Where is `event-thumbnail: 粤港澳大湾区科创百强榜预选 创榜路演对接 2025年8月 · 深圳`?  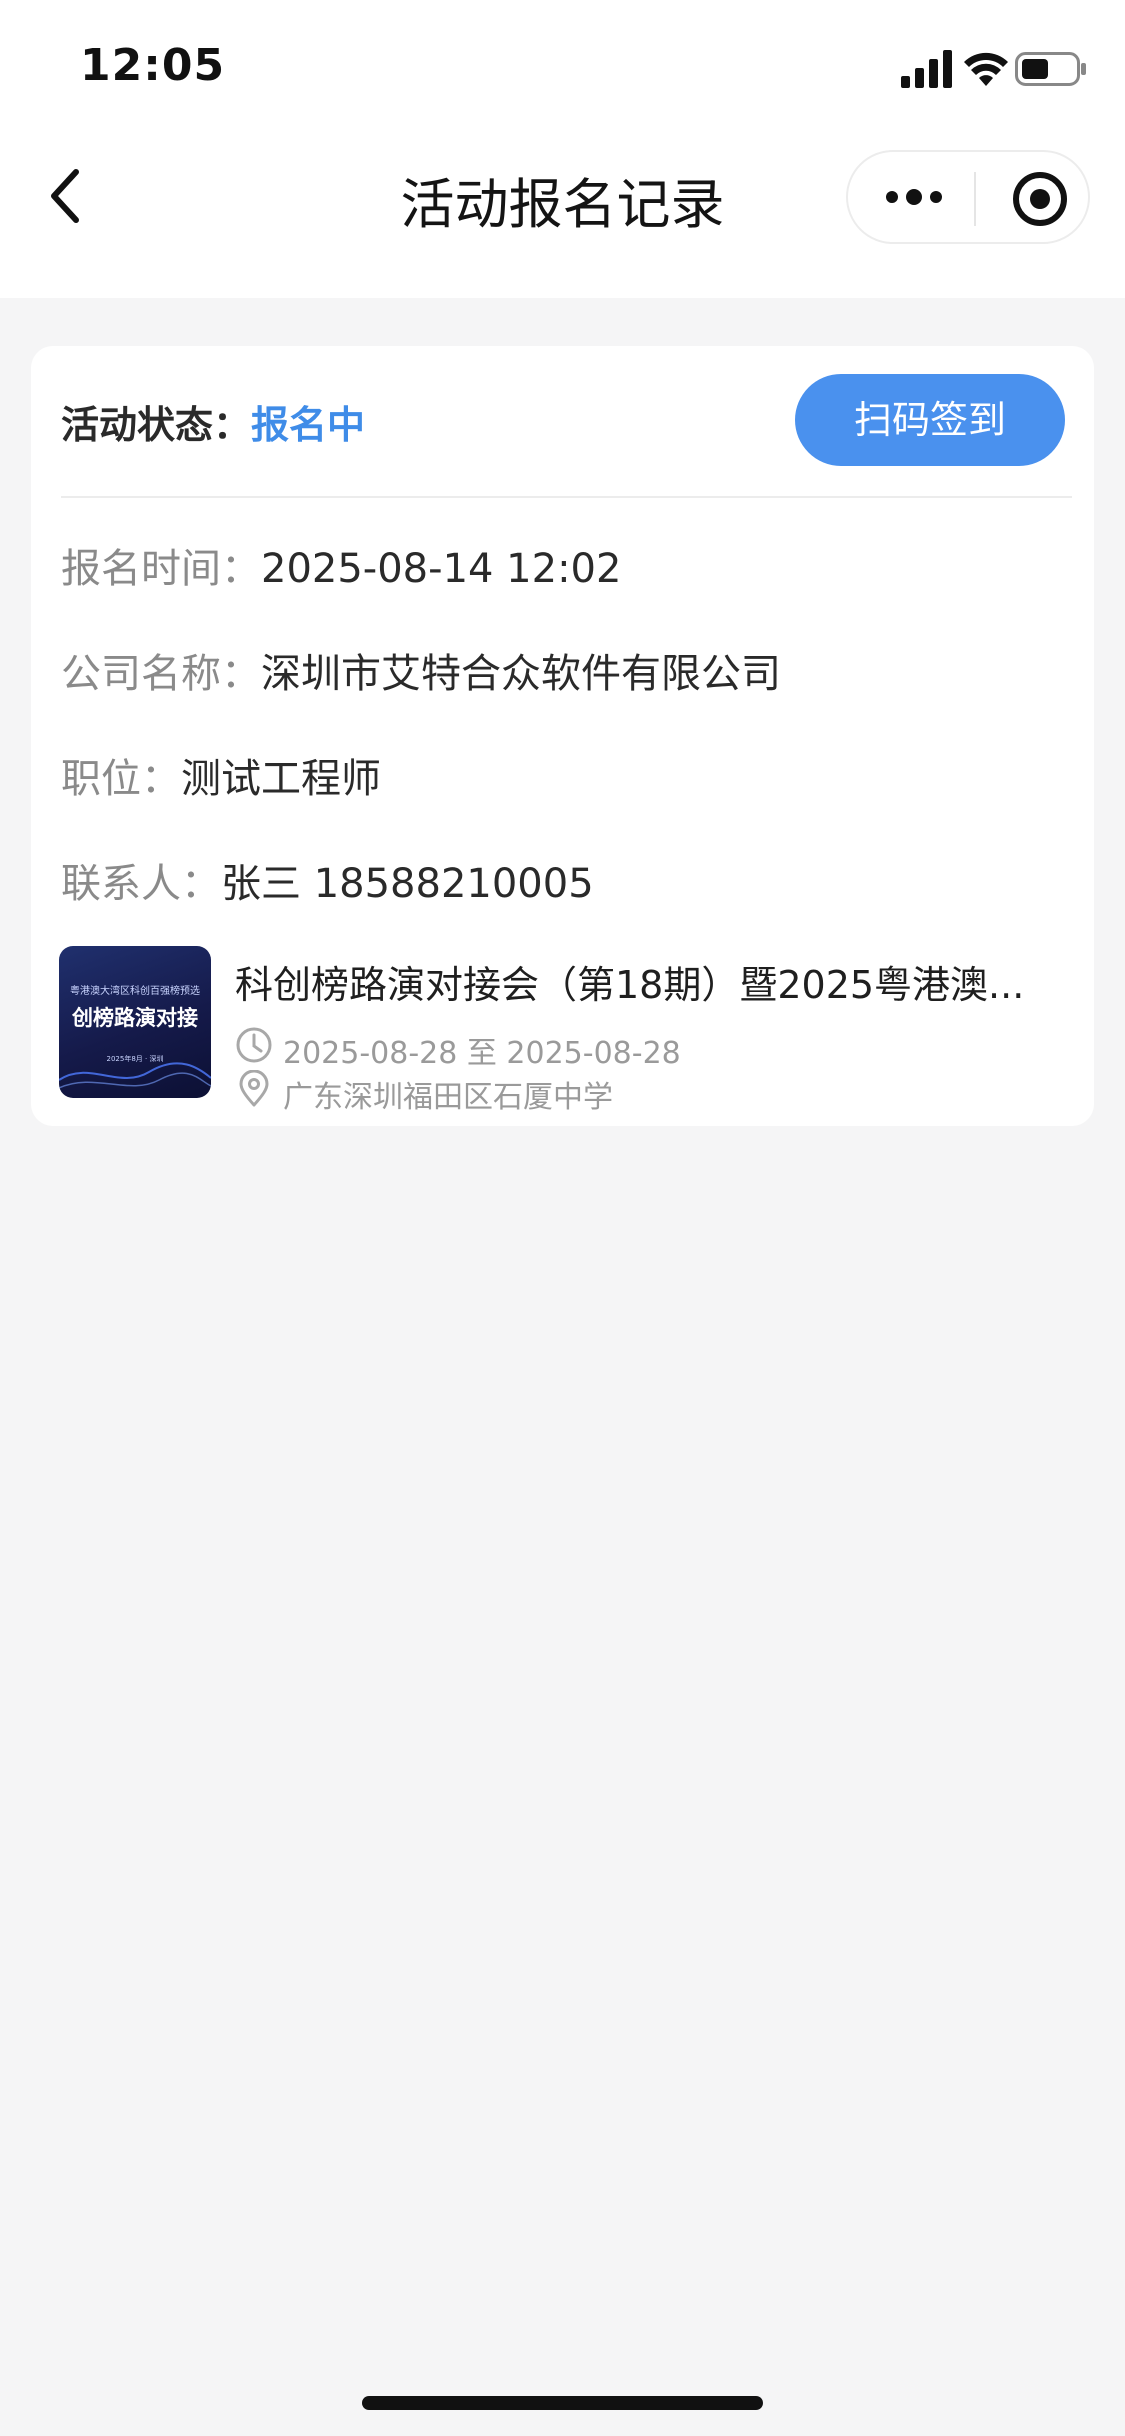 event-thumbnail: 粤港澳大湾区科创百强榜预选 创榜路演对接 2025年8月 · 深圳 is located at coordinates (135, 1022).